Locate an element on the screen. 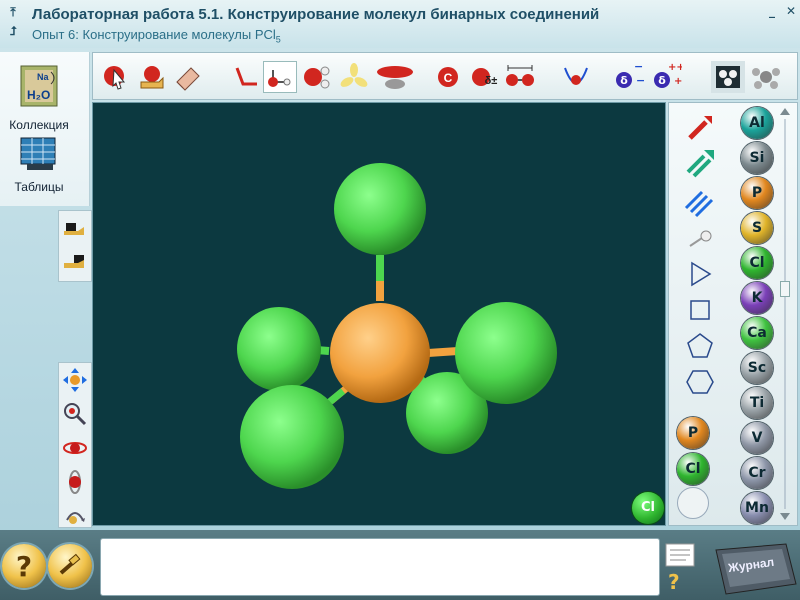 The image size is (800, 600). dipole-positive-icon: δ+++ is located at coordinates (668, 75).